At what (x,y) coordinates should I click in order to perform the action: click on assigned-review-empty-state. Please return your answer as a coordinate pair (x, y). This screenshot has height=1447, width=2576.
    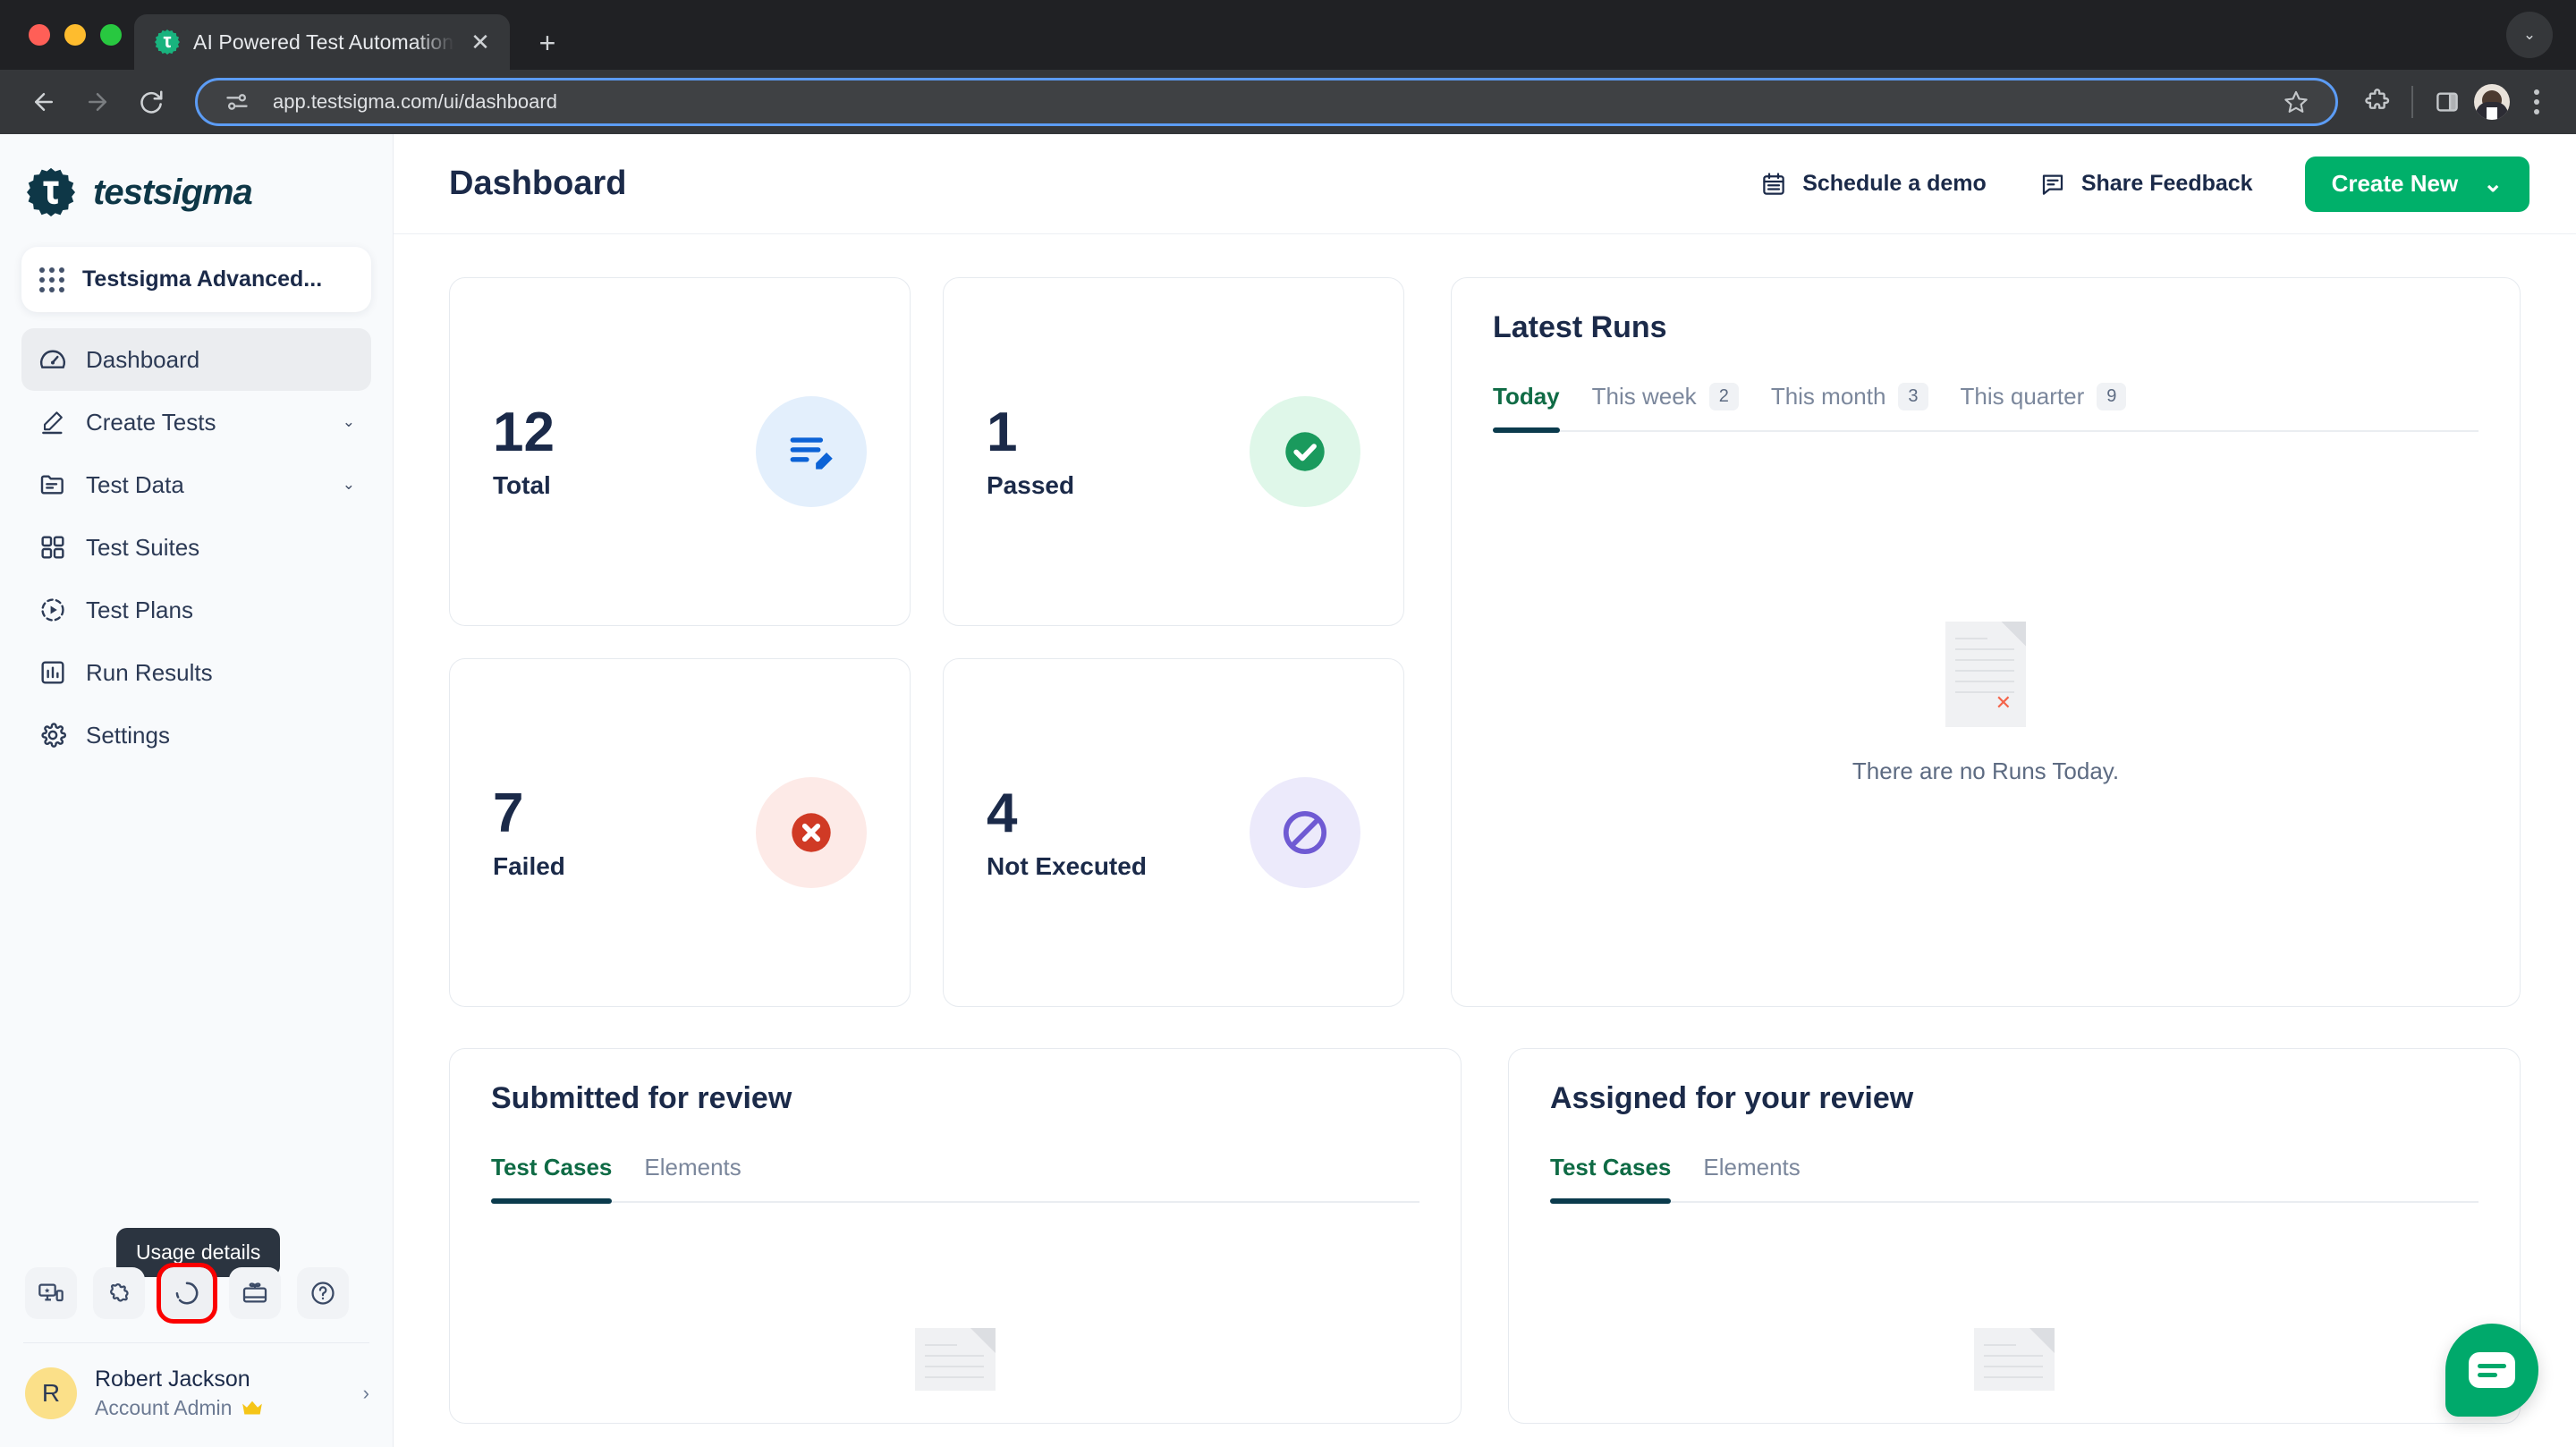
    Looking at the image, I should click on (2014, 1297).